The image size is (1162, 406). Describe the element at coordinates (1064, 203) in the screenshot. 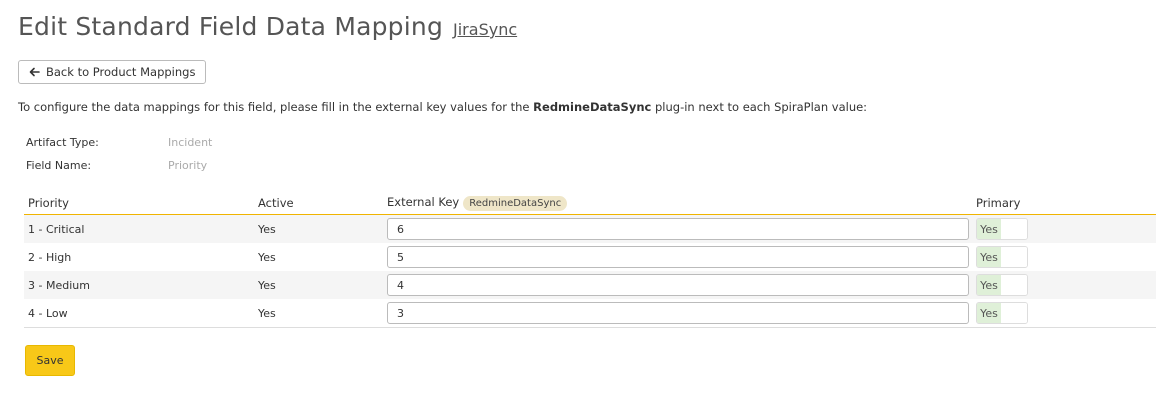

I see `header-primary: Primary` at that location.